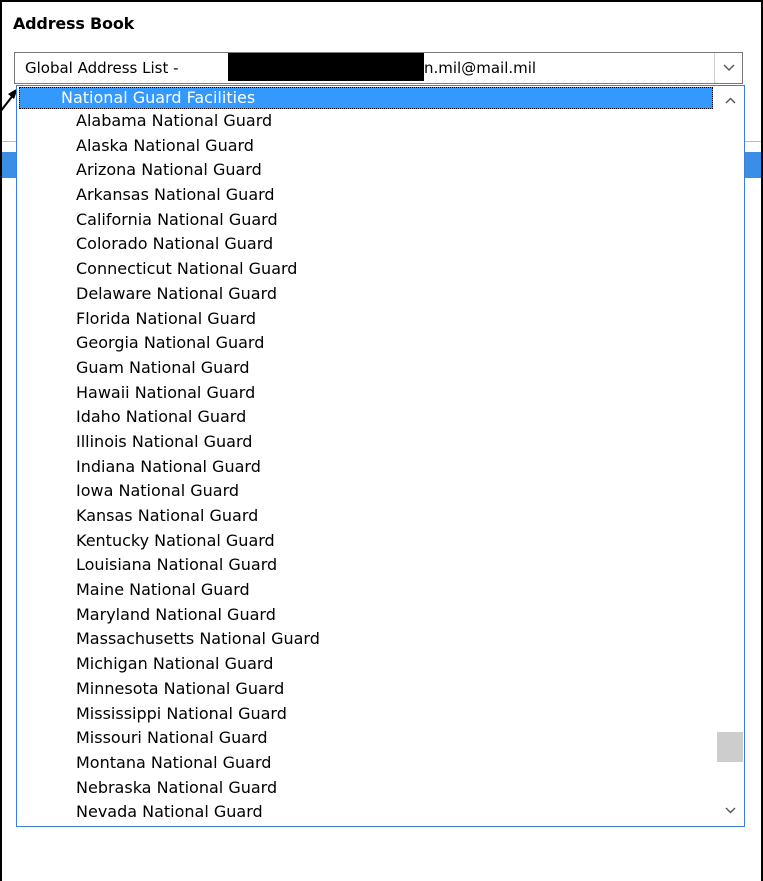 This screenshot has height=881, width=763. I want to click on list-item: Colorado National Guard, so click(366, 244).